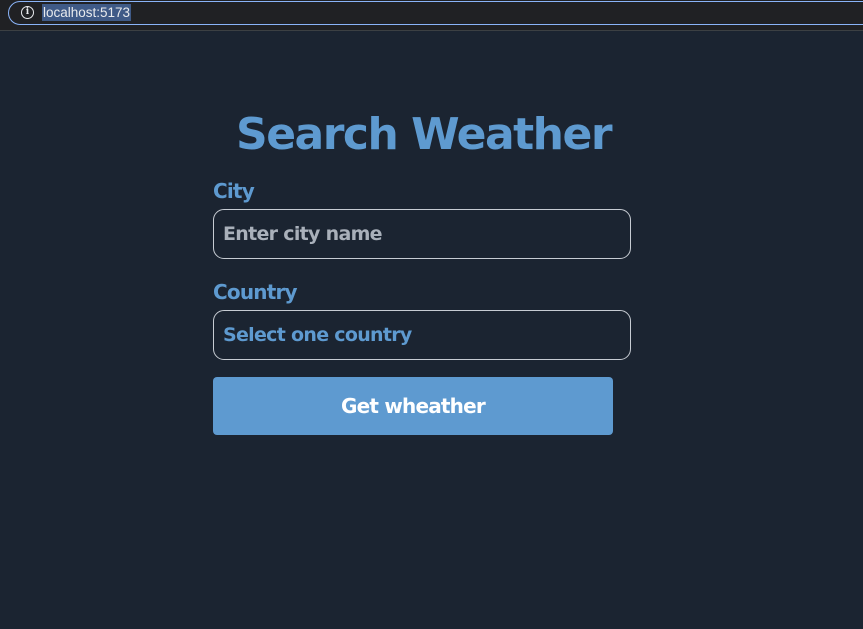 The width and height of the screenshot is (863, 629). What do you see at coordinates (255, 292) in the screenshot?
I see `country-label: Country` at bounding box center [255, 292].